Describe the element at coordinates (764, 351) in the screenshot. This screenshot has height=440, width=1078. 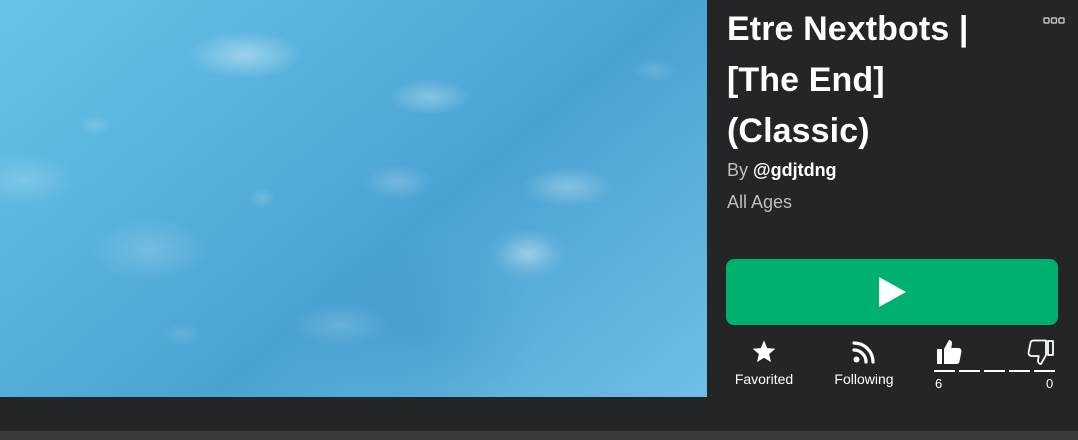
I see `star-icon` at that location.